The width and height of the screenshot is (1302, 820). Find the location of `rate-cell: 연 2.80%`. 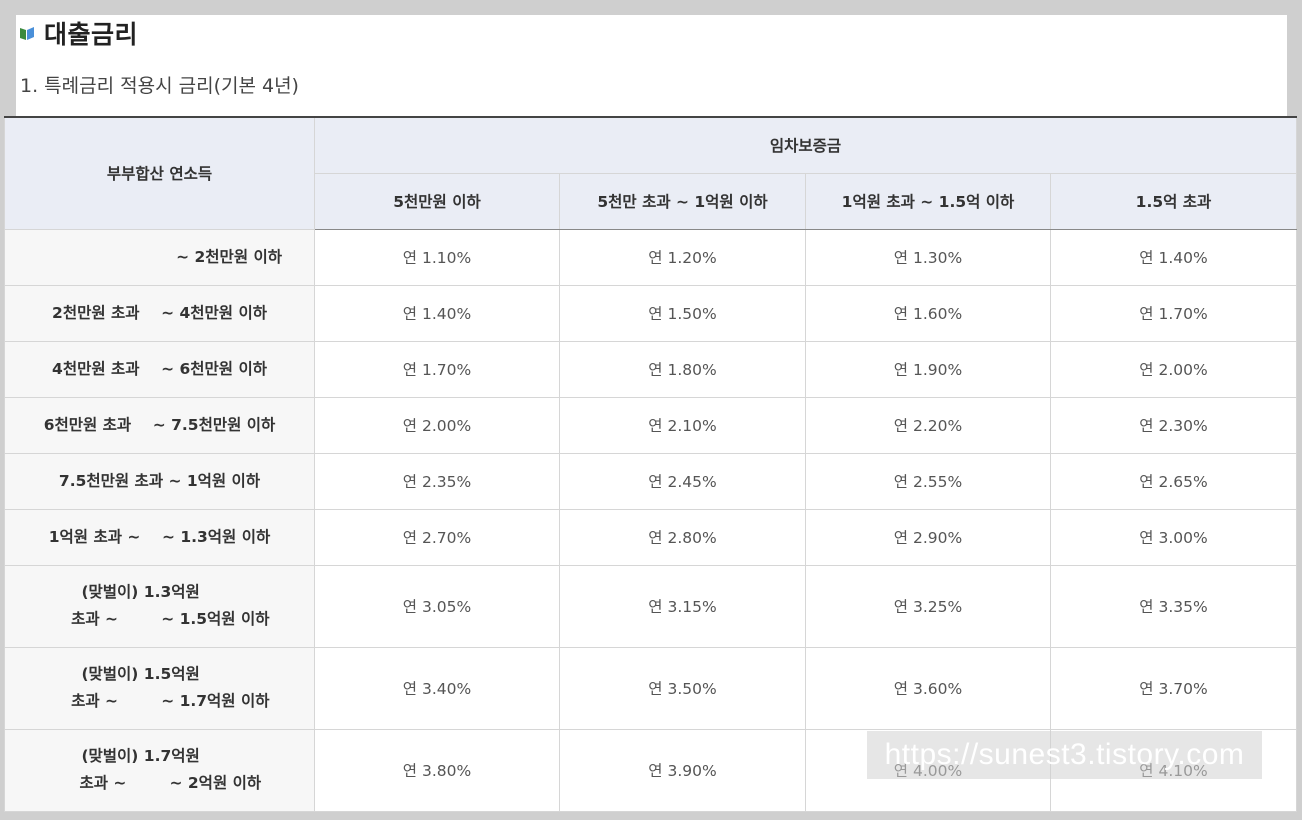

rate-cell: 연 2.80% is located at coordinates (682, 537).